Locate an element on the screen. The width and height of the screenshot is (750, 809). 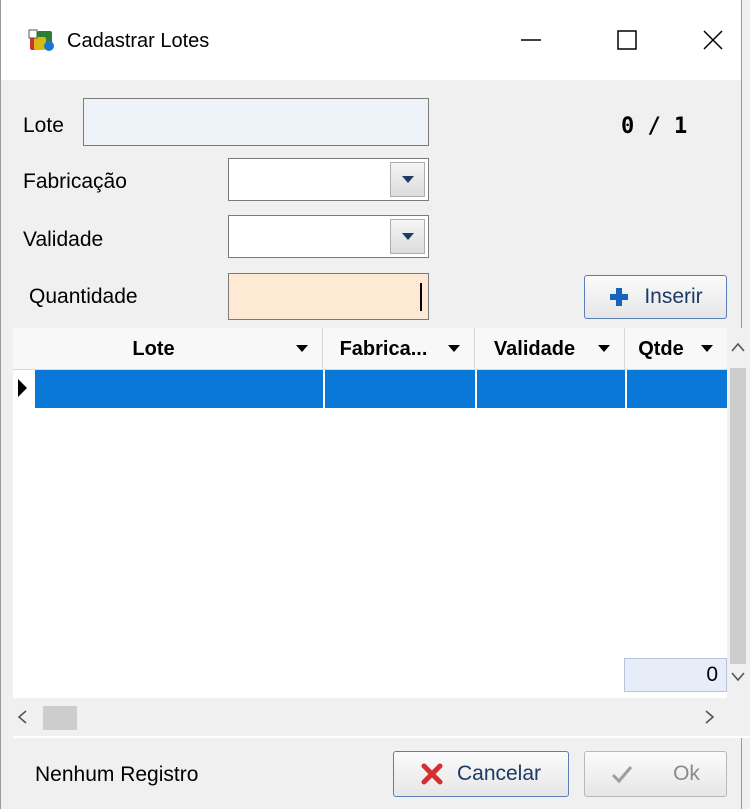
cancelar-button: Cancelar is located at coordinates (481, 774).